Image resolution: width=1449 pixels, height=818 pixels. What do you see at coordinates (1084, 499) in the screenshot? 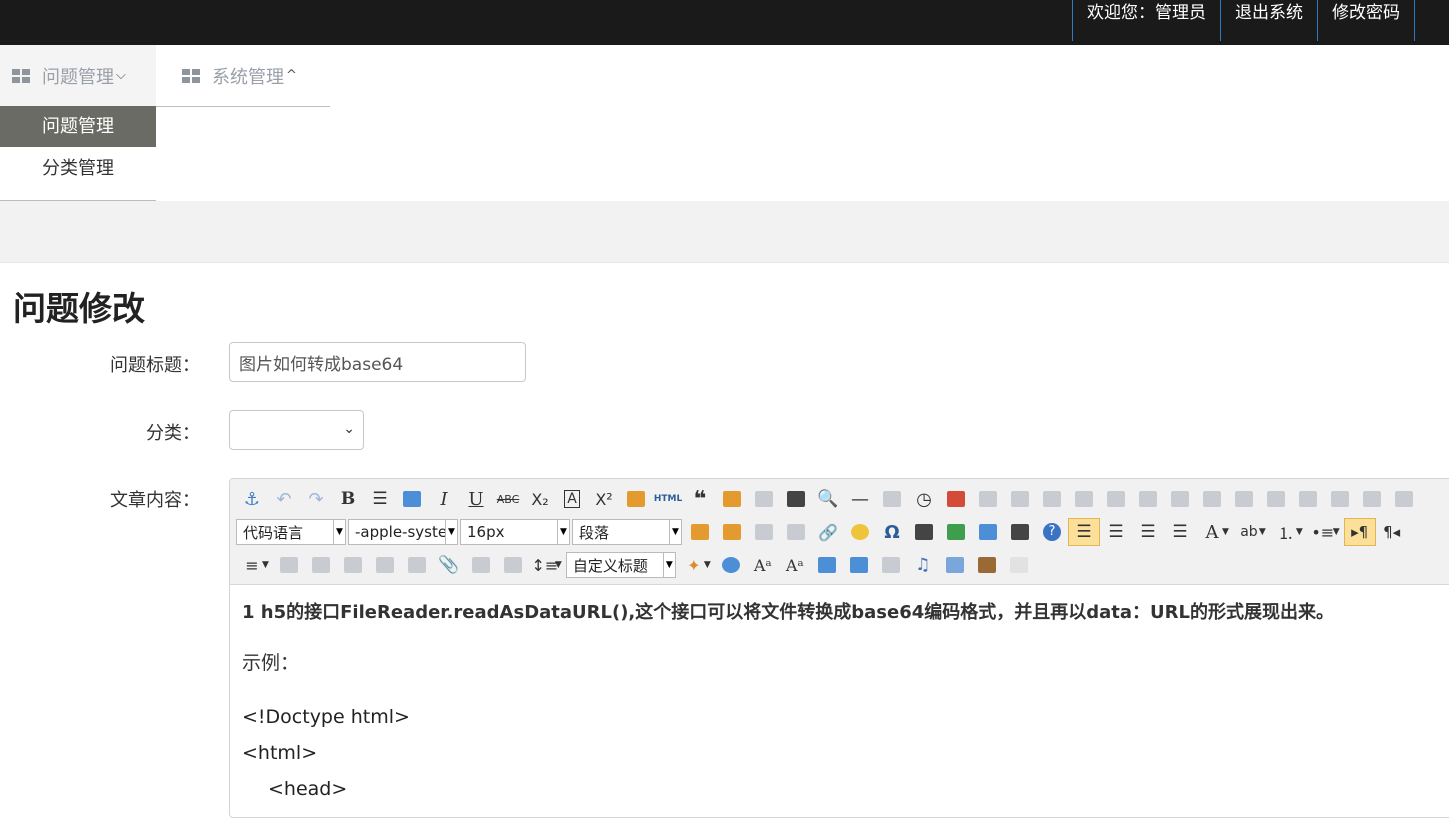
I see `merge-right-icon` at bounding box center [1084, 499].